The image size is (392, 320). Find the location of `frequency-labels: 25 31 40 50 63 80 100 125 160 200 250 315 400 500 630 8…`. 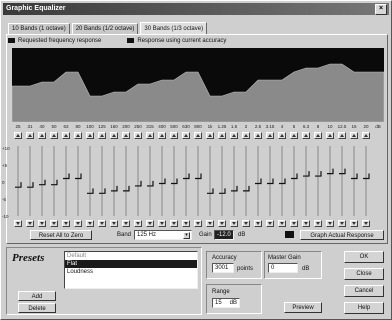

frequency-labels: 25 31 40 50 63 80 100 125 160 200 250 315 400 500 630 8… is located at coordinates (198, 128).